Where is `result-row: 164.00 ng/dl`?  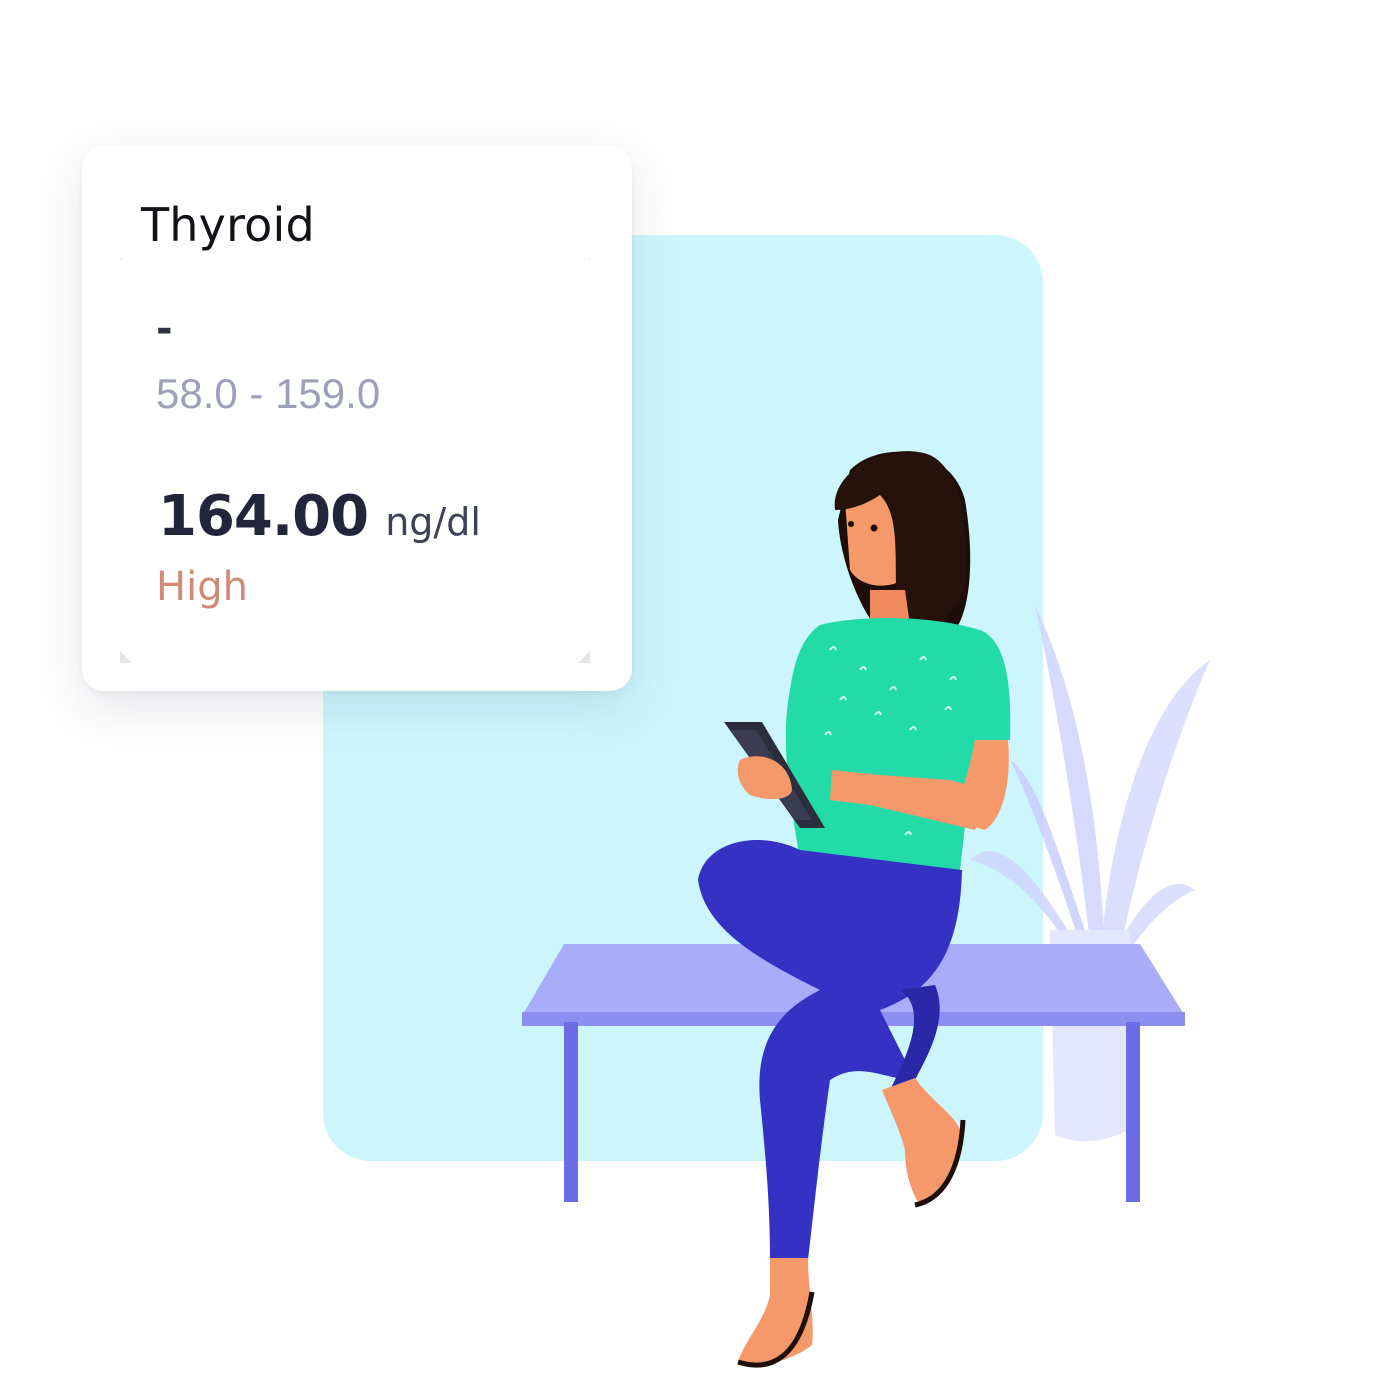 result-row: 164.00 ng/dl is located at coordinates (319, 516).